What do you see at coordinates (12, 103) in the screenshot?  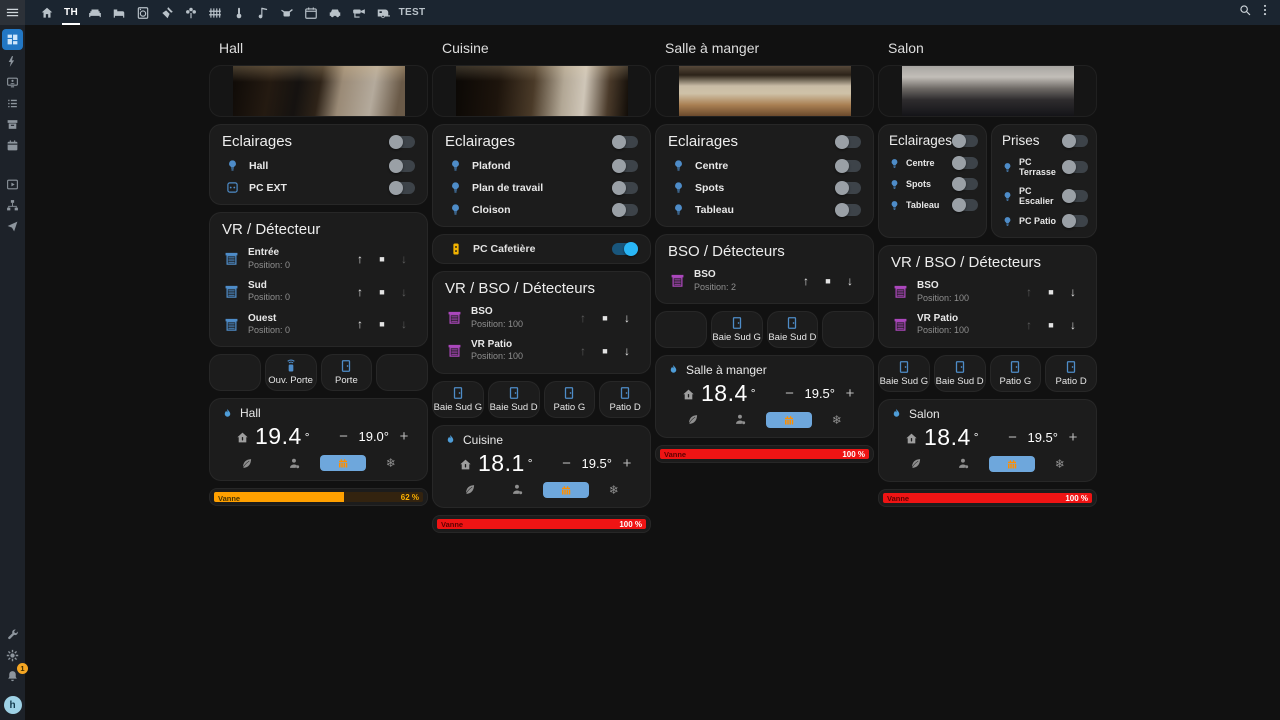 I see `sidebar-item-list` at bounding box center [12, 103].